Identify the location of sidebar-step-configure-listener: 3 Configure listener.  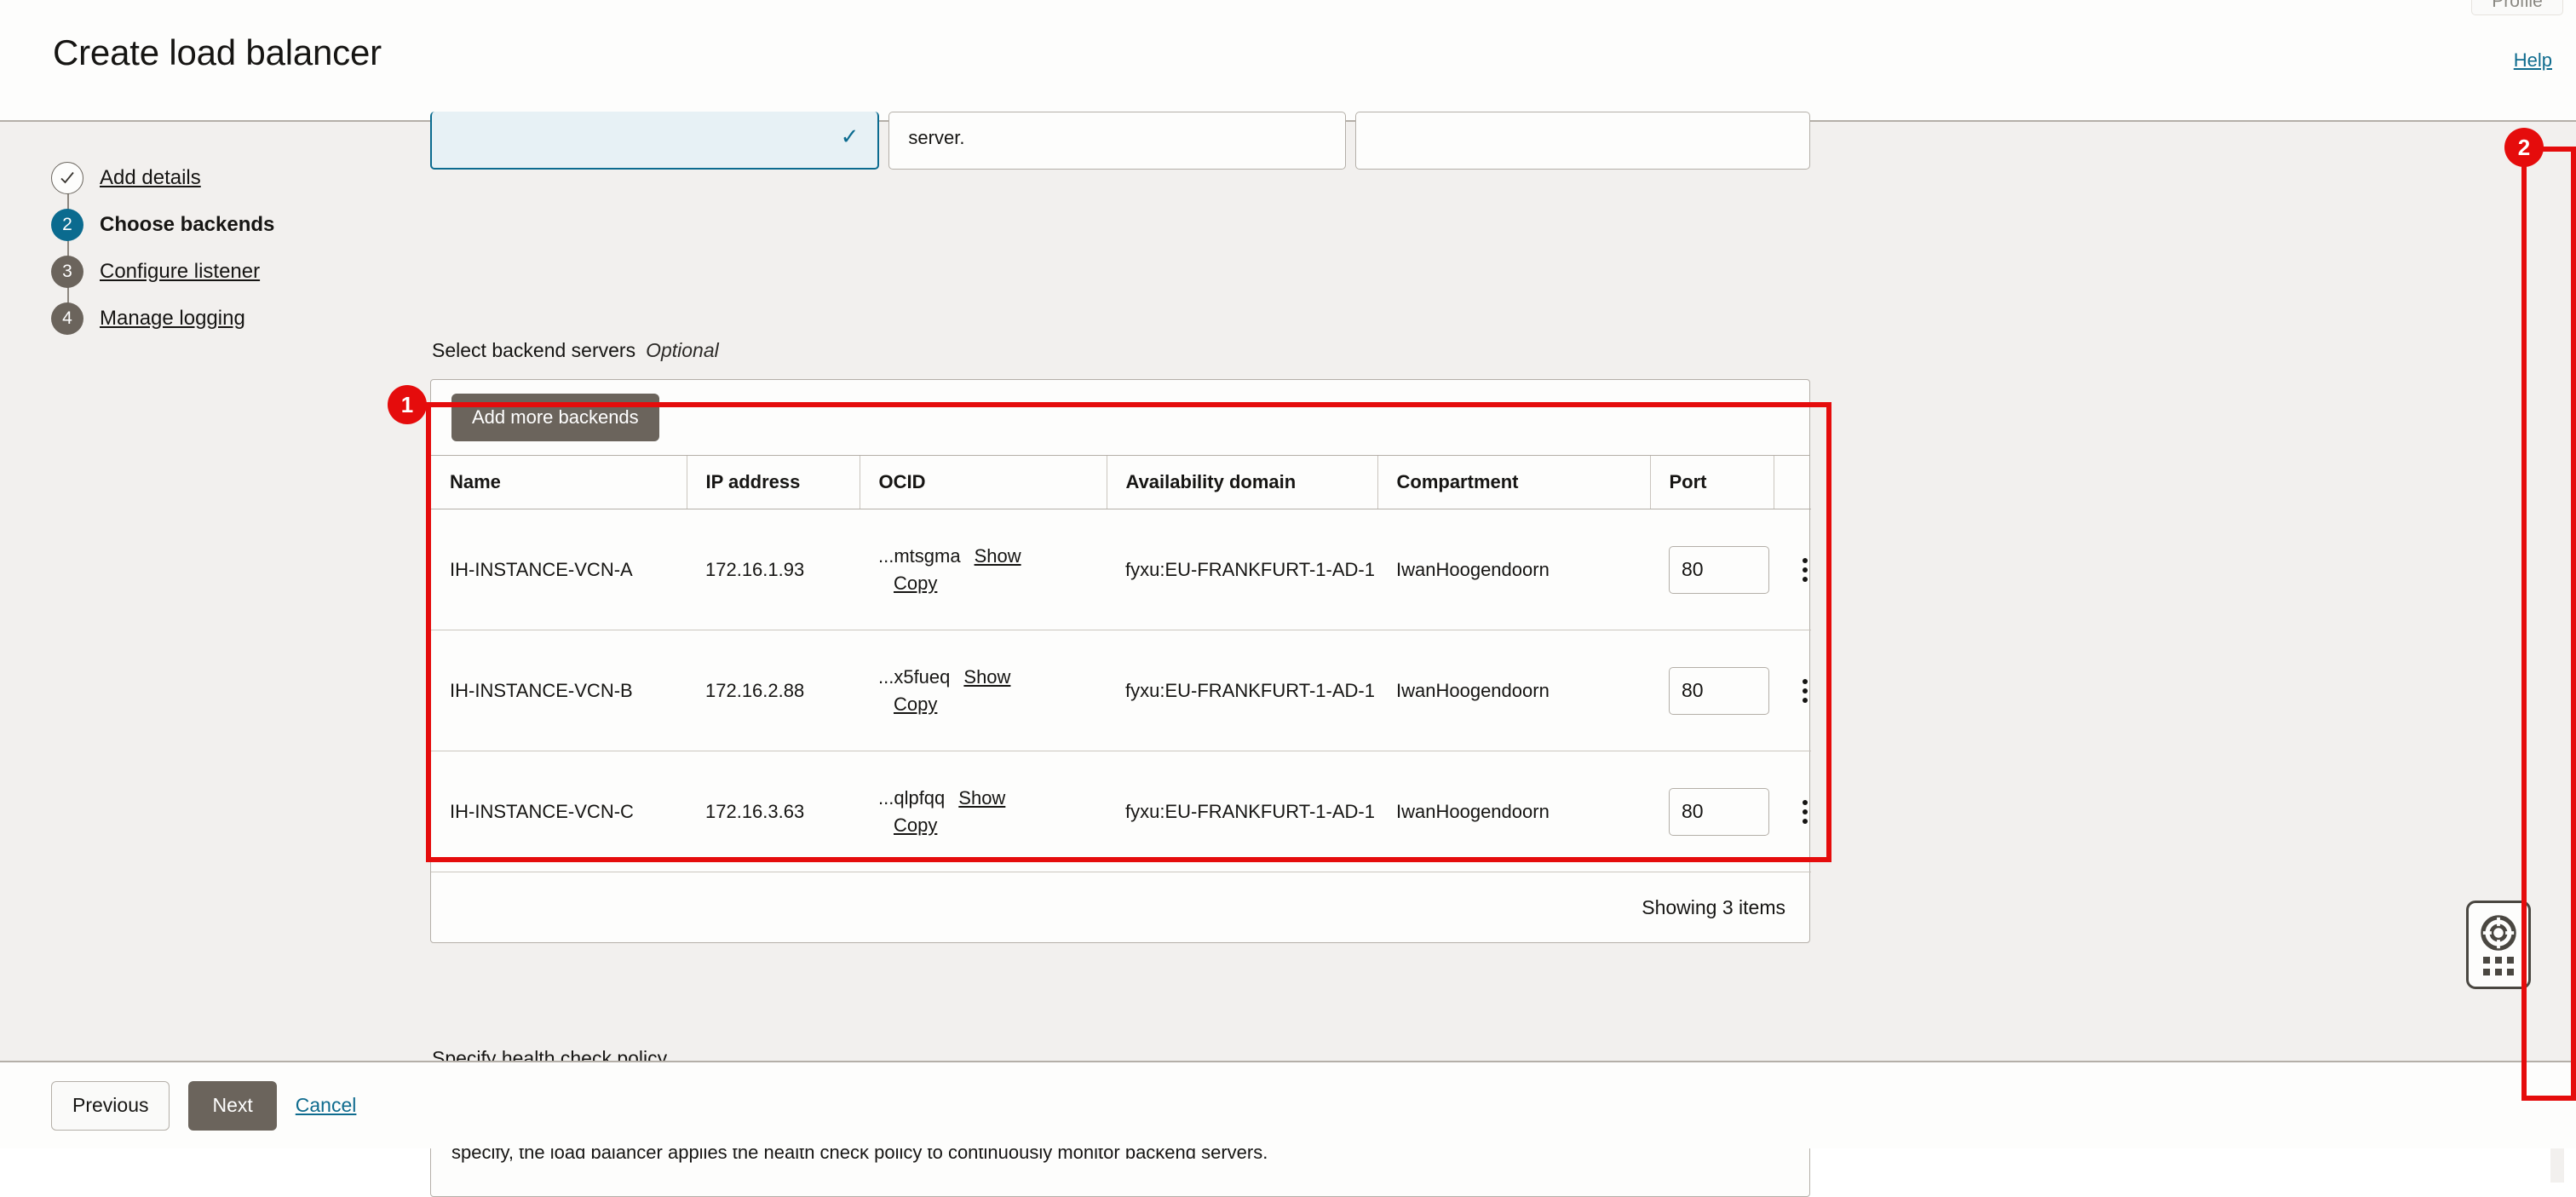
(230, 271).